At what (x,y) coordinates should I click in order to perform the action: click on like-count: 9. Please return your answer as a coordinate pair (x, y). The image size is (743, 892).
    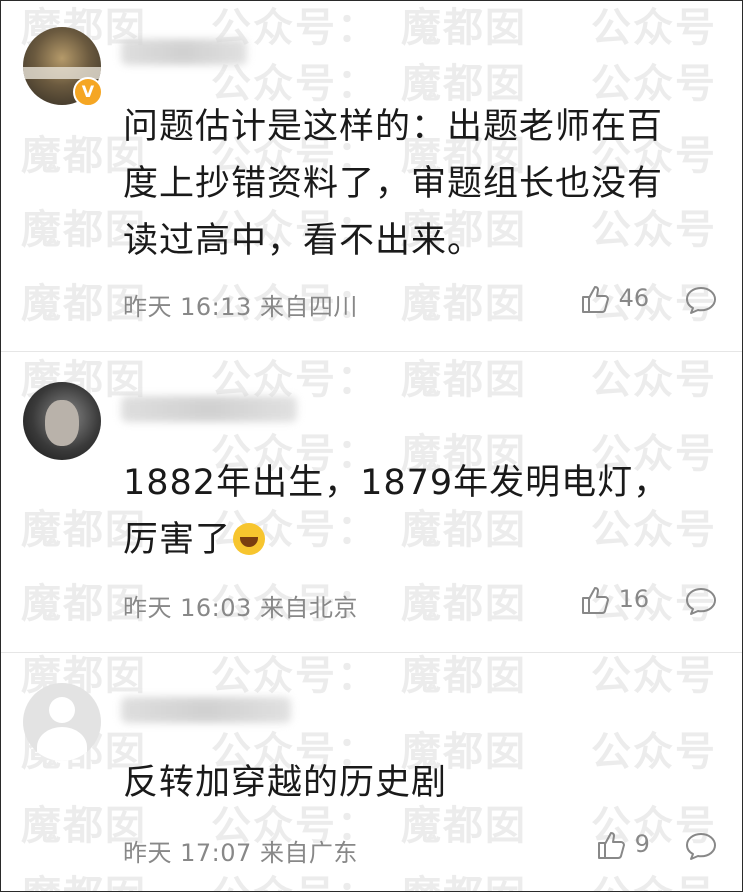
    Looking at the image, I should click on (642, 844).